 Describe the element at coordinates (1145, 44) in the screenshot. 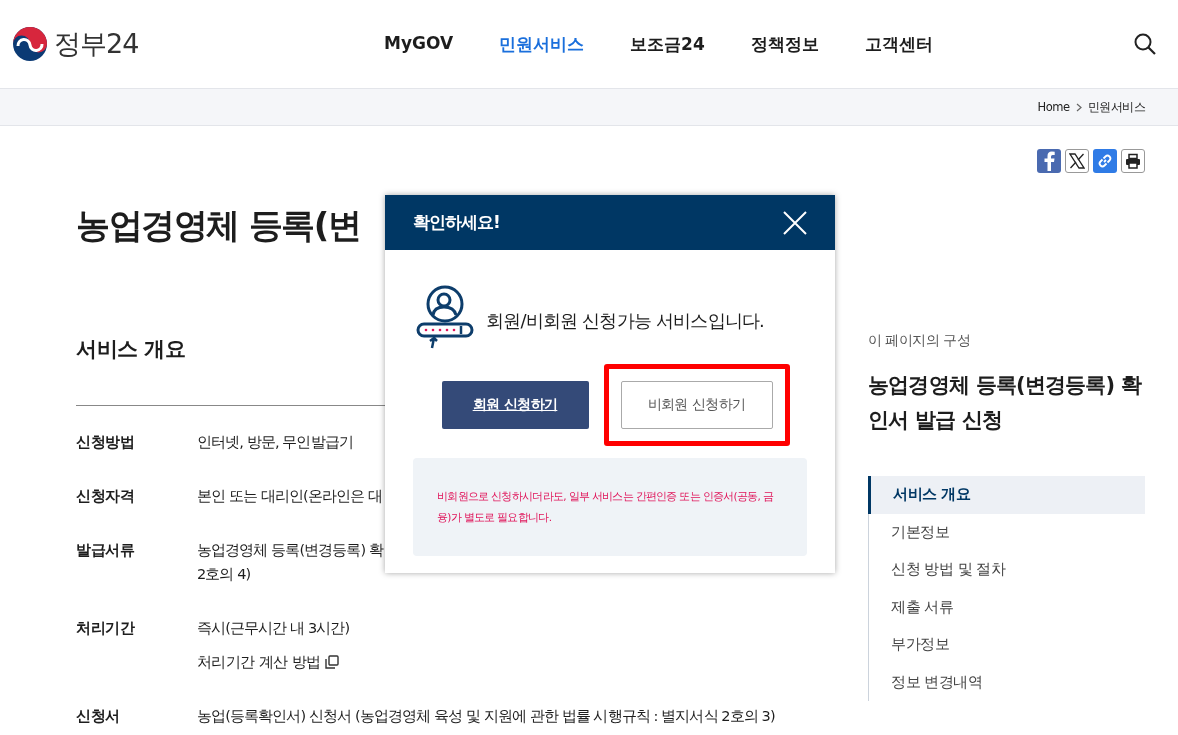

I see `search-icon` at that location.